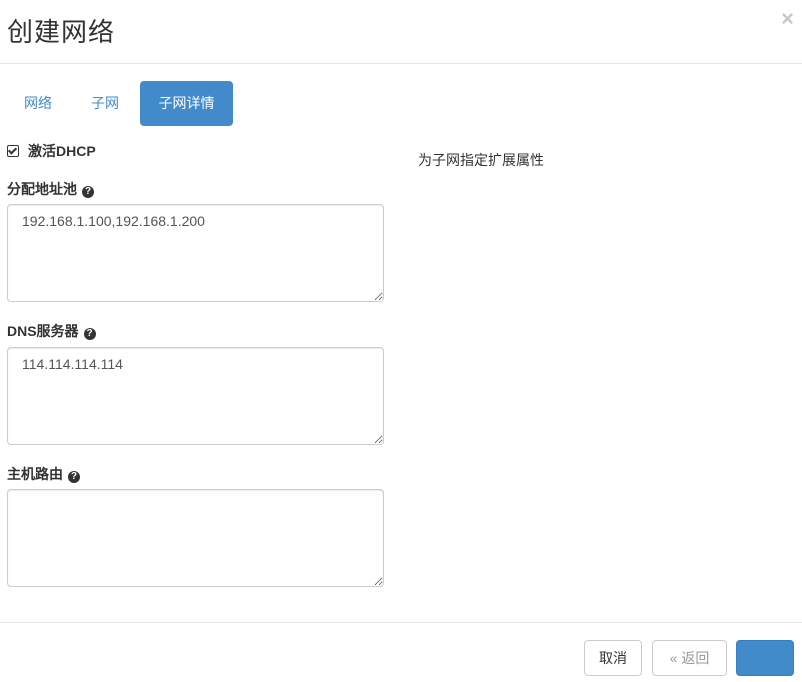  What do you see at coordinates (481, 160) in the screenshot?
I see `side-description: 为子网指定扩展属性` at bounding box center [481, 160].